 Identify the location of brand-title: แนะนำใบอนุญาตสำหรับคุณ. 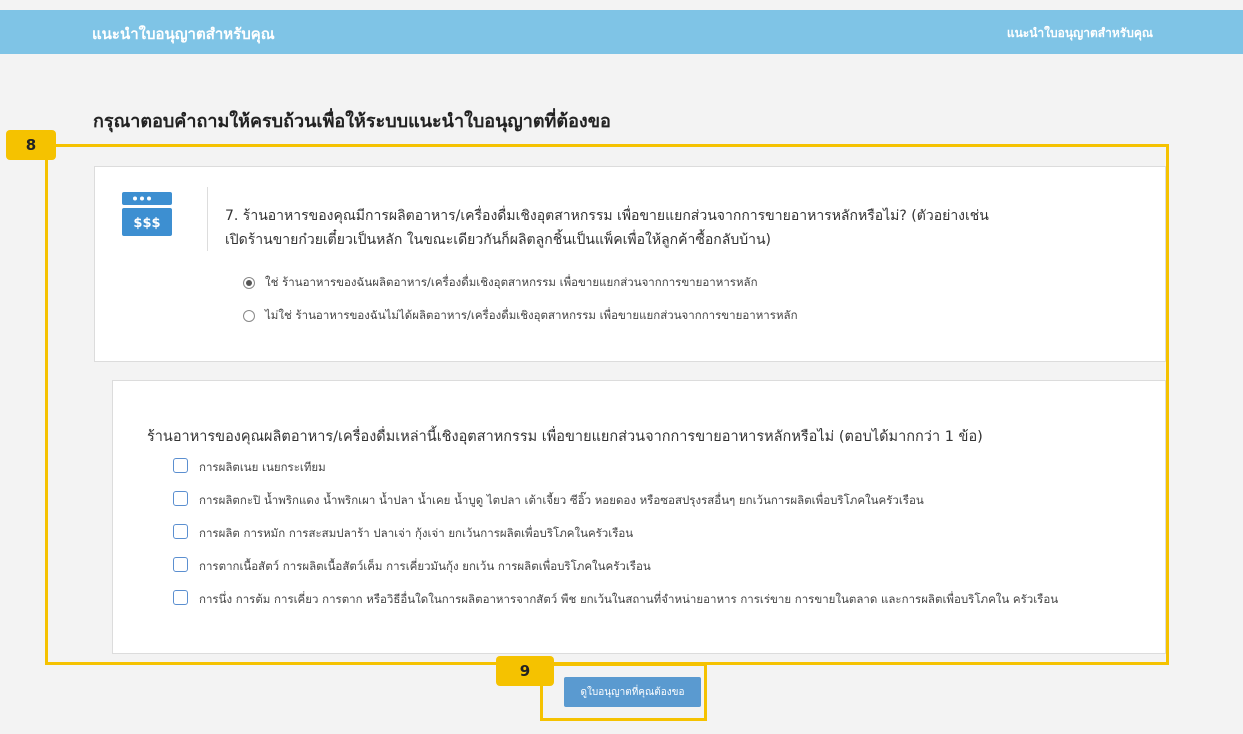
(183, 34).